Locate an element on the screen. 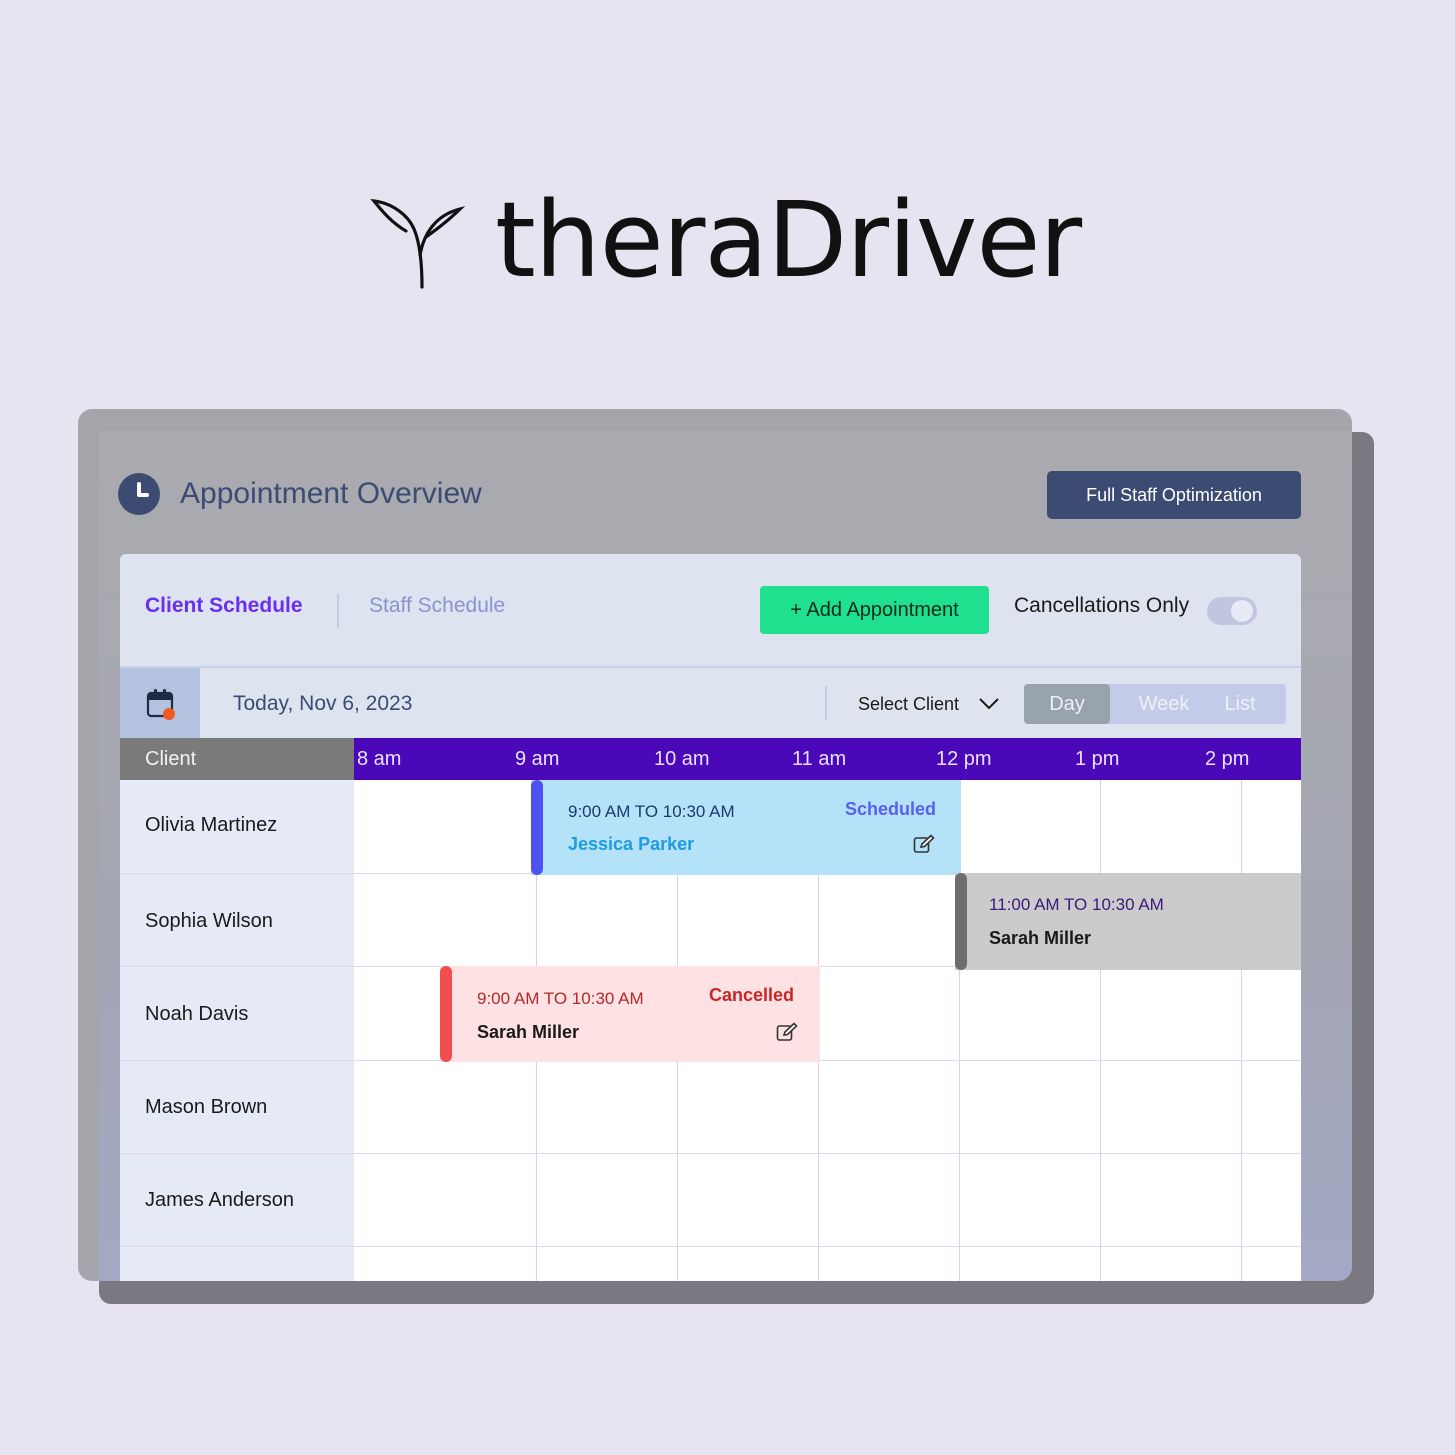 This screenshot has height=1455, width=1455. add-appointment-button: + Add Appointment is located at coordinates (874, 610).